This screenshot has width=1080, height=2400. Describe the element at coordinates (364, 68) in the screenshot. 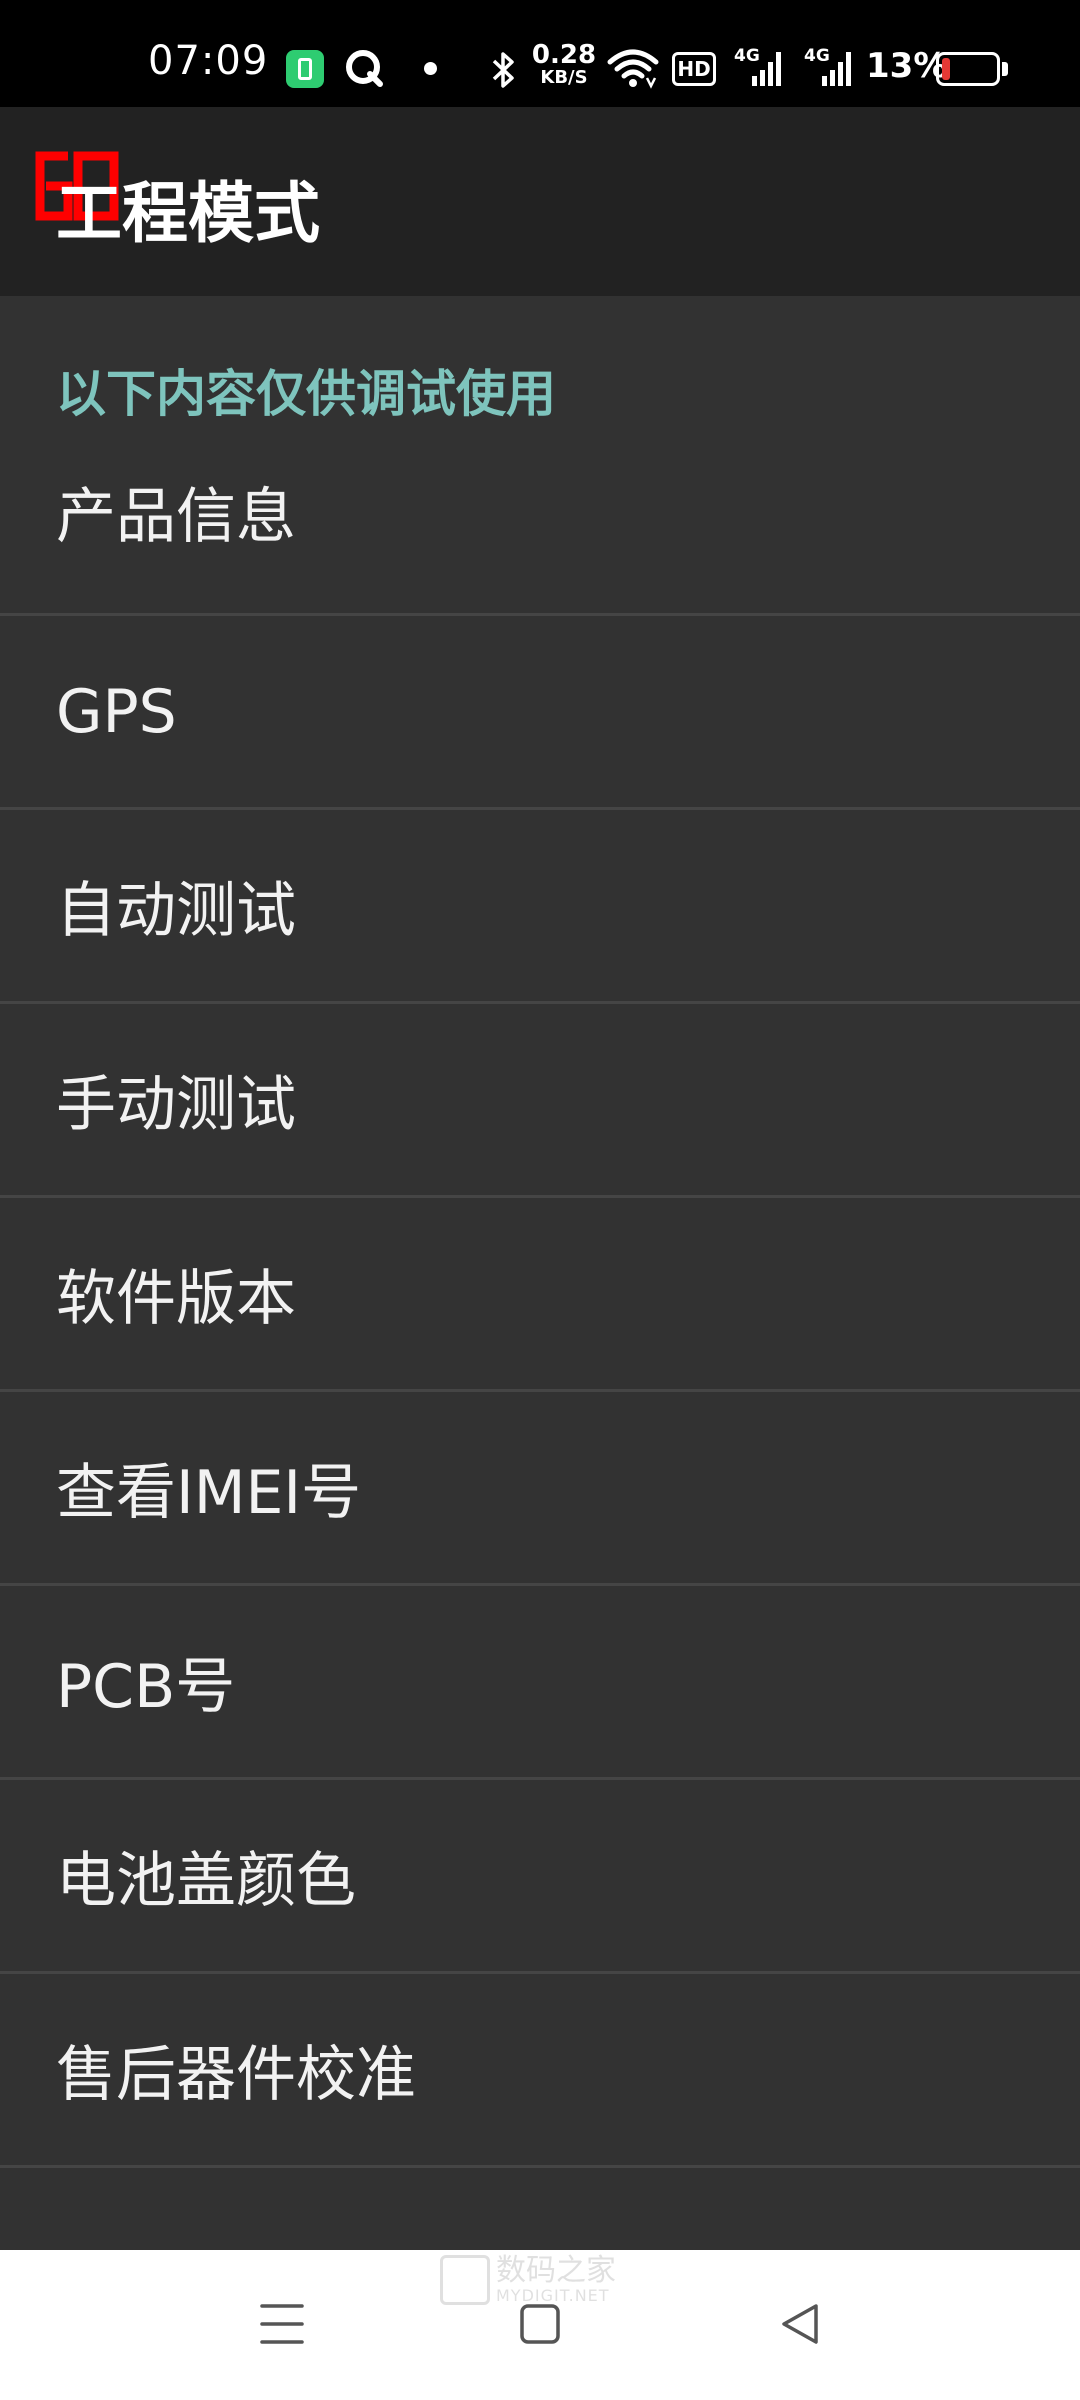

I see `q-app-icon` at that location.